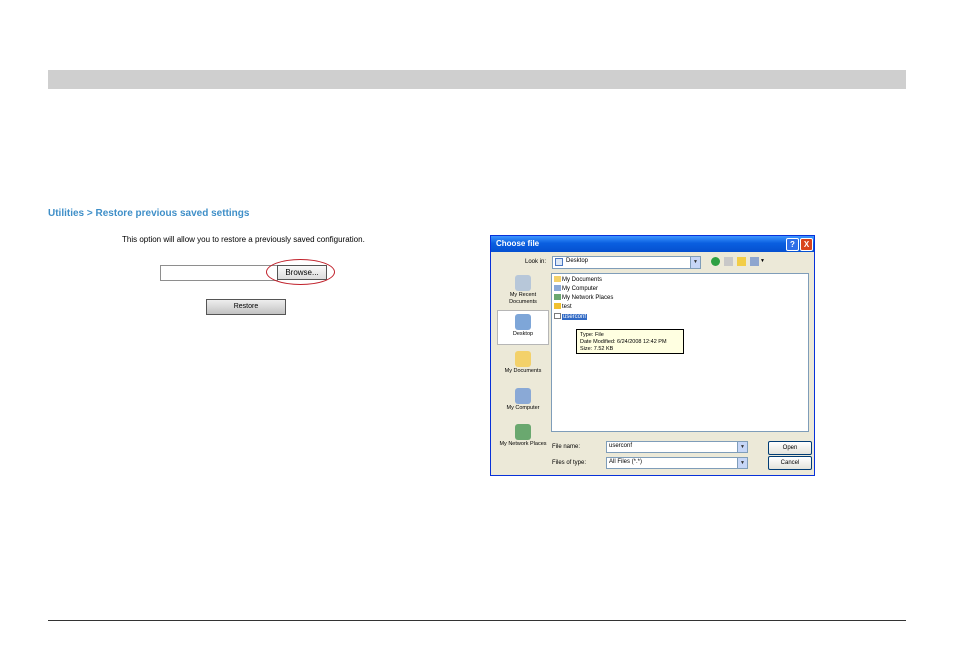 This screenshot has width=954, height=668. Describe the element at coordinates (576, 289) in the screenshot. I see `list-item: My Computer` at that location.